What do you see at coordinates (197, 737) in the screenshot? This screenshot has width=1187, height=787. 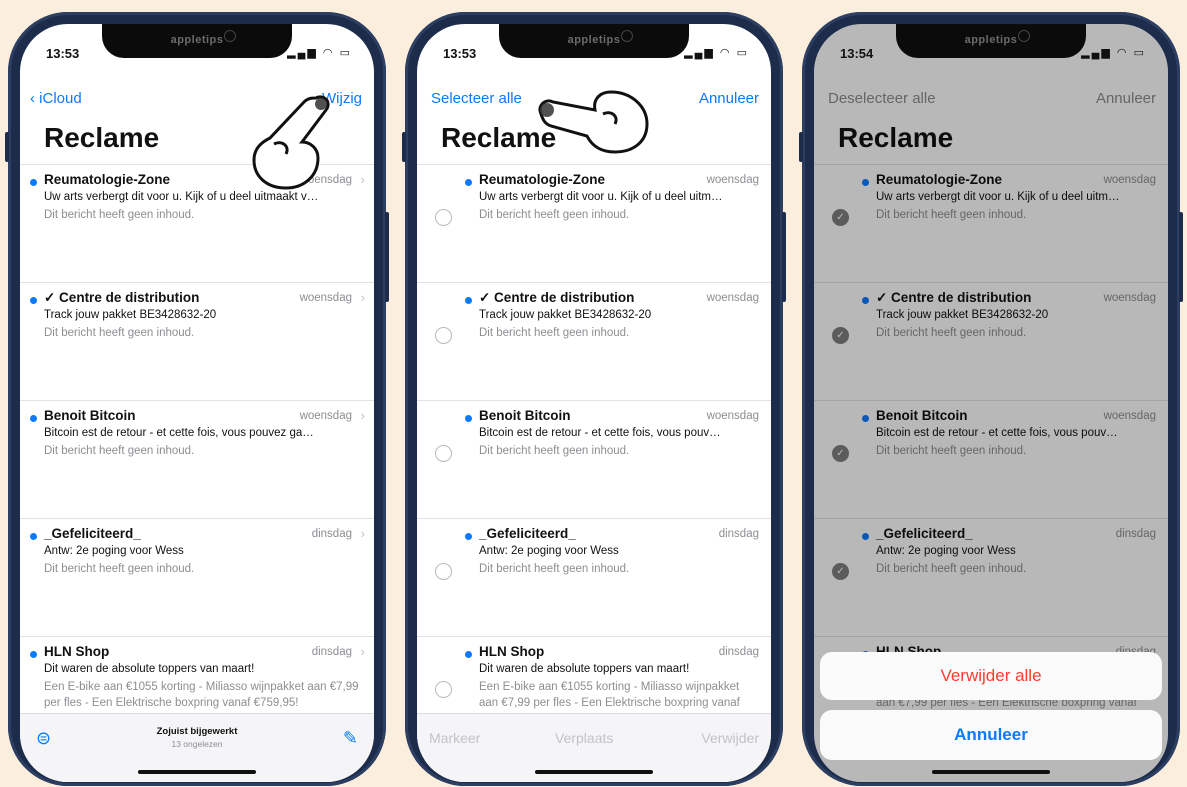 I see `toolbar-status: Zojuist bijgewerkt 13 ongelezen` at bounding box center [197, 737].